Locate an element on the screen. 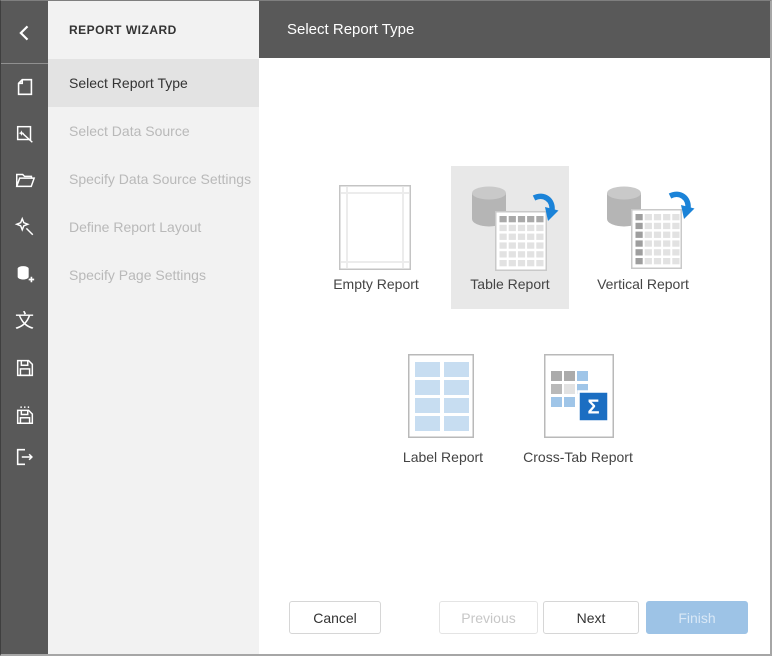 This screenshot has width=772, height=656. save-button is located at coordinates (24, 368).